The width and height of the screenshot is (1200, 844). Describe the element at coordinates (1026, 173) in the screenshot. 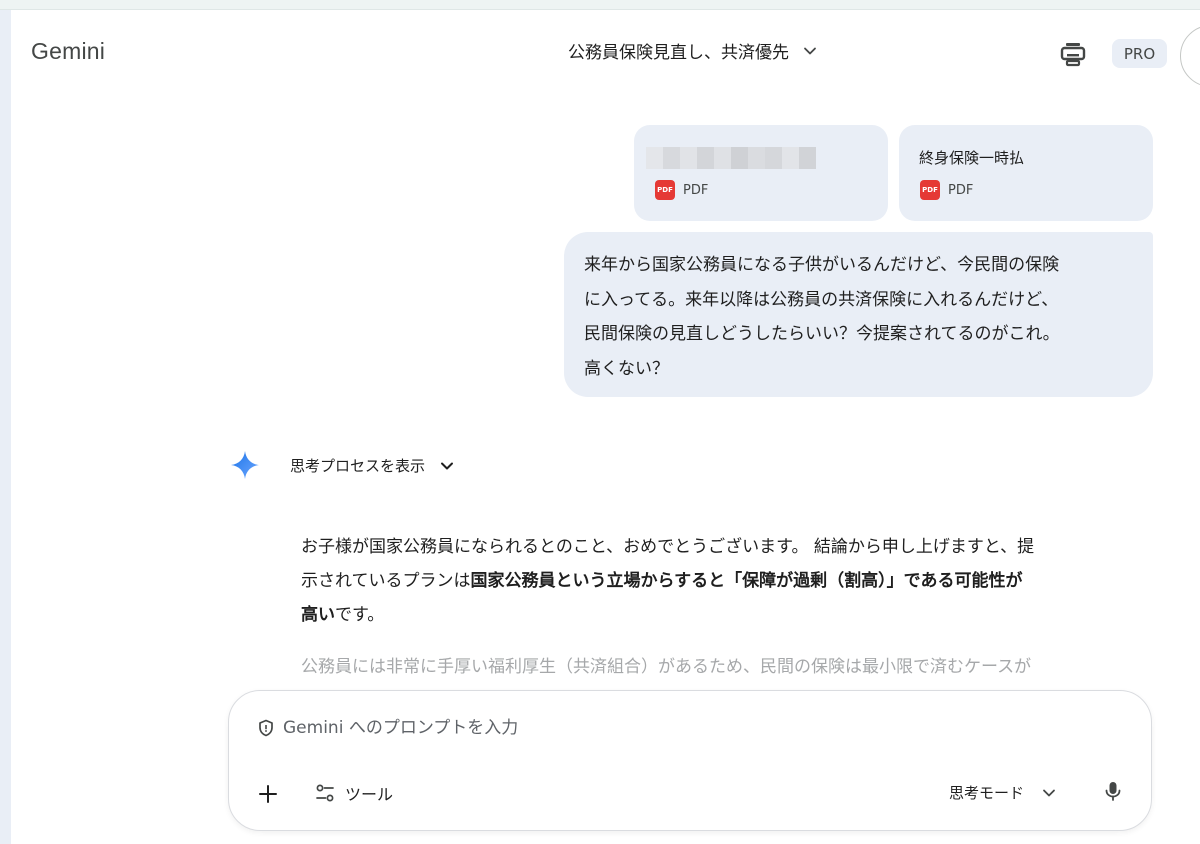

I see `attachment-card: 終身保険一時払 PDF PDF` at that location.